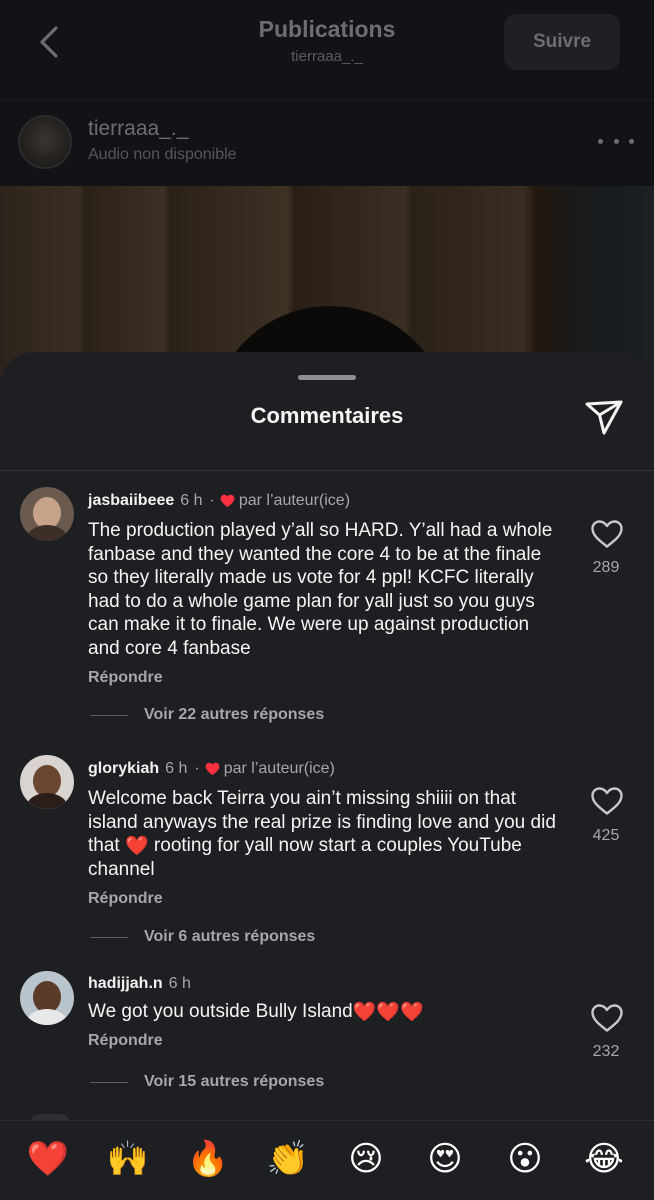  I want to click on reaction-heart-eyes-button: 😍, so click(445, 1159).